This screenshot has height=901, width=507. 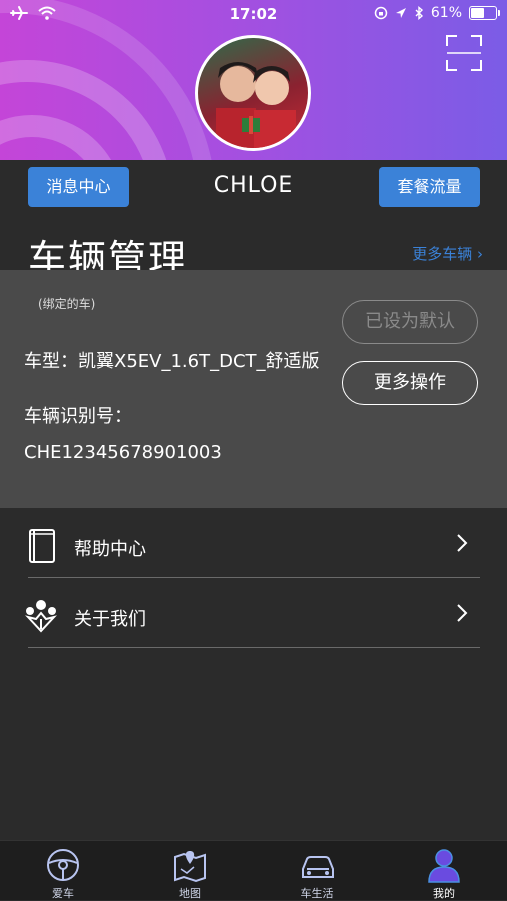 I want to click on tab-label: 爱车, so click(x=63, y=893).